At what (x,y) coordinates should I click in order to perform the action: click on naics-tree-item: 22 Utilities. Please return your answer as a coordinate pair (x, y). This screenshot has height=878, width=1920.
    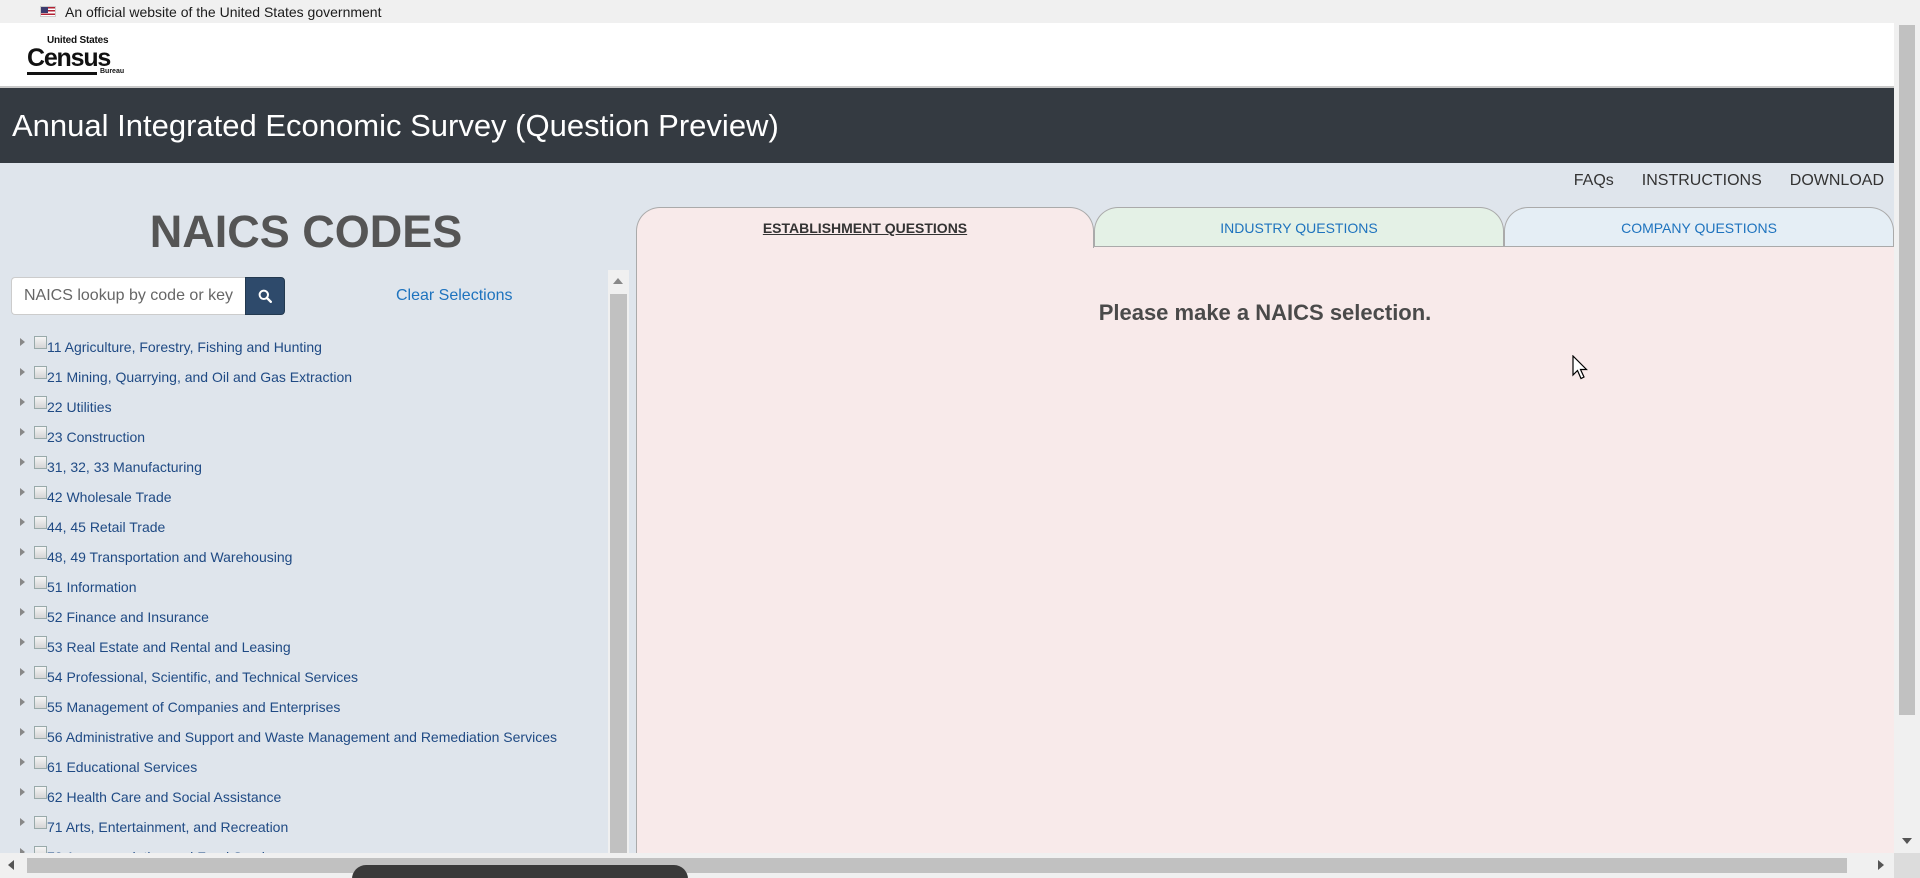
    Looking at the image, I should click on (307, 408).